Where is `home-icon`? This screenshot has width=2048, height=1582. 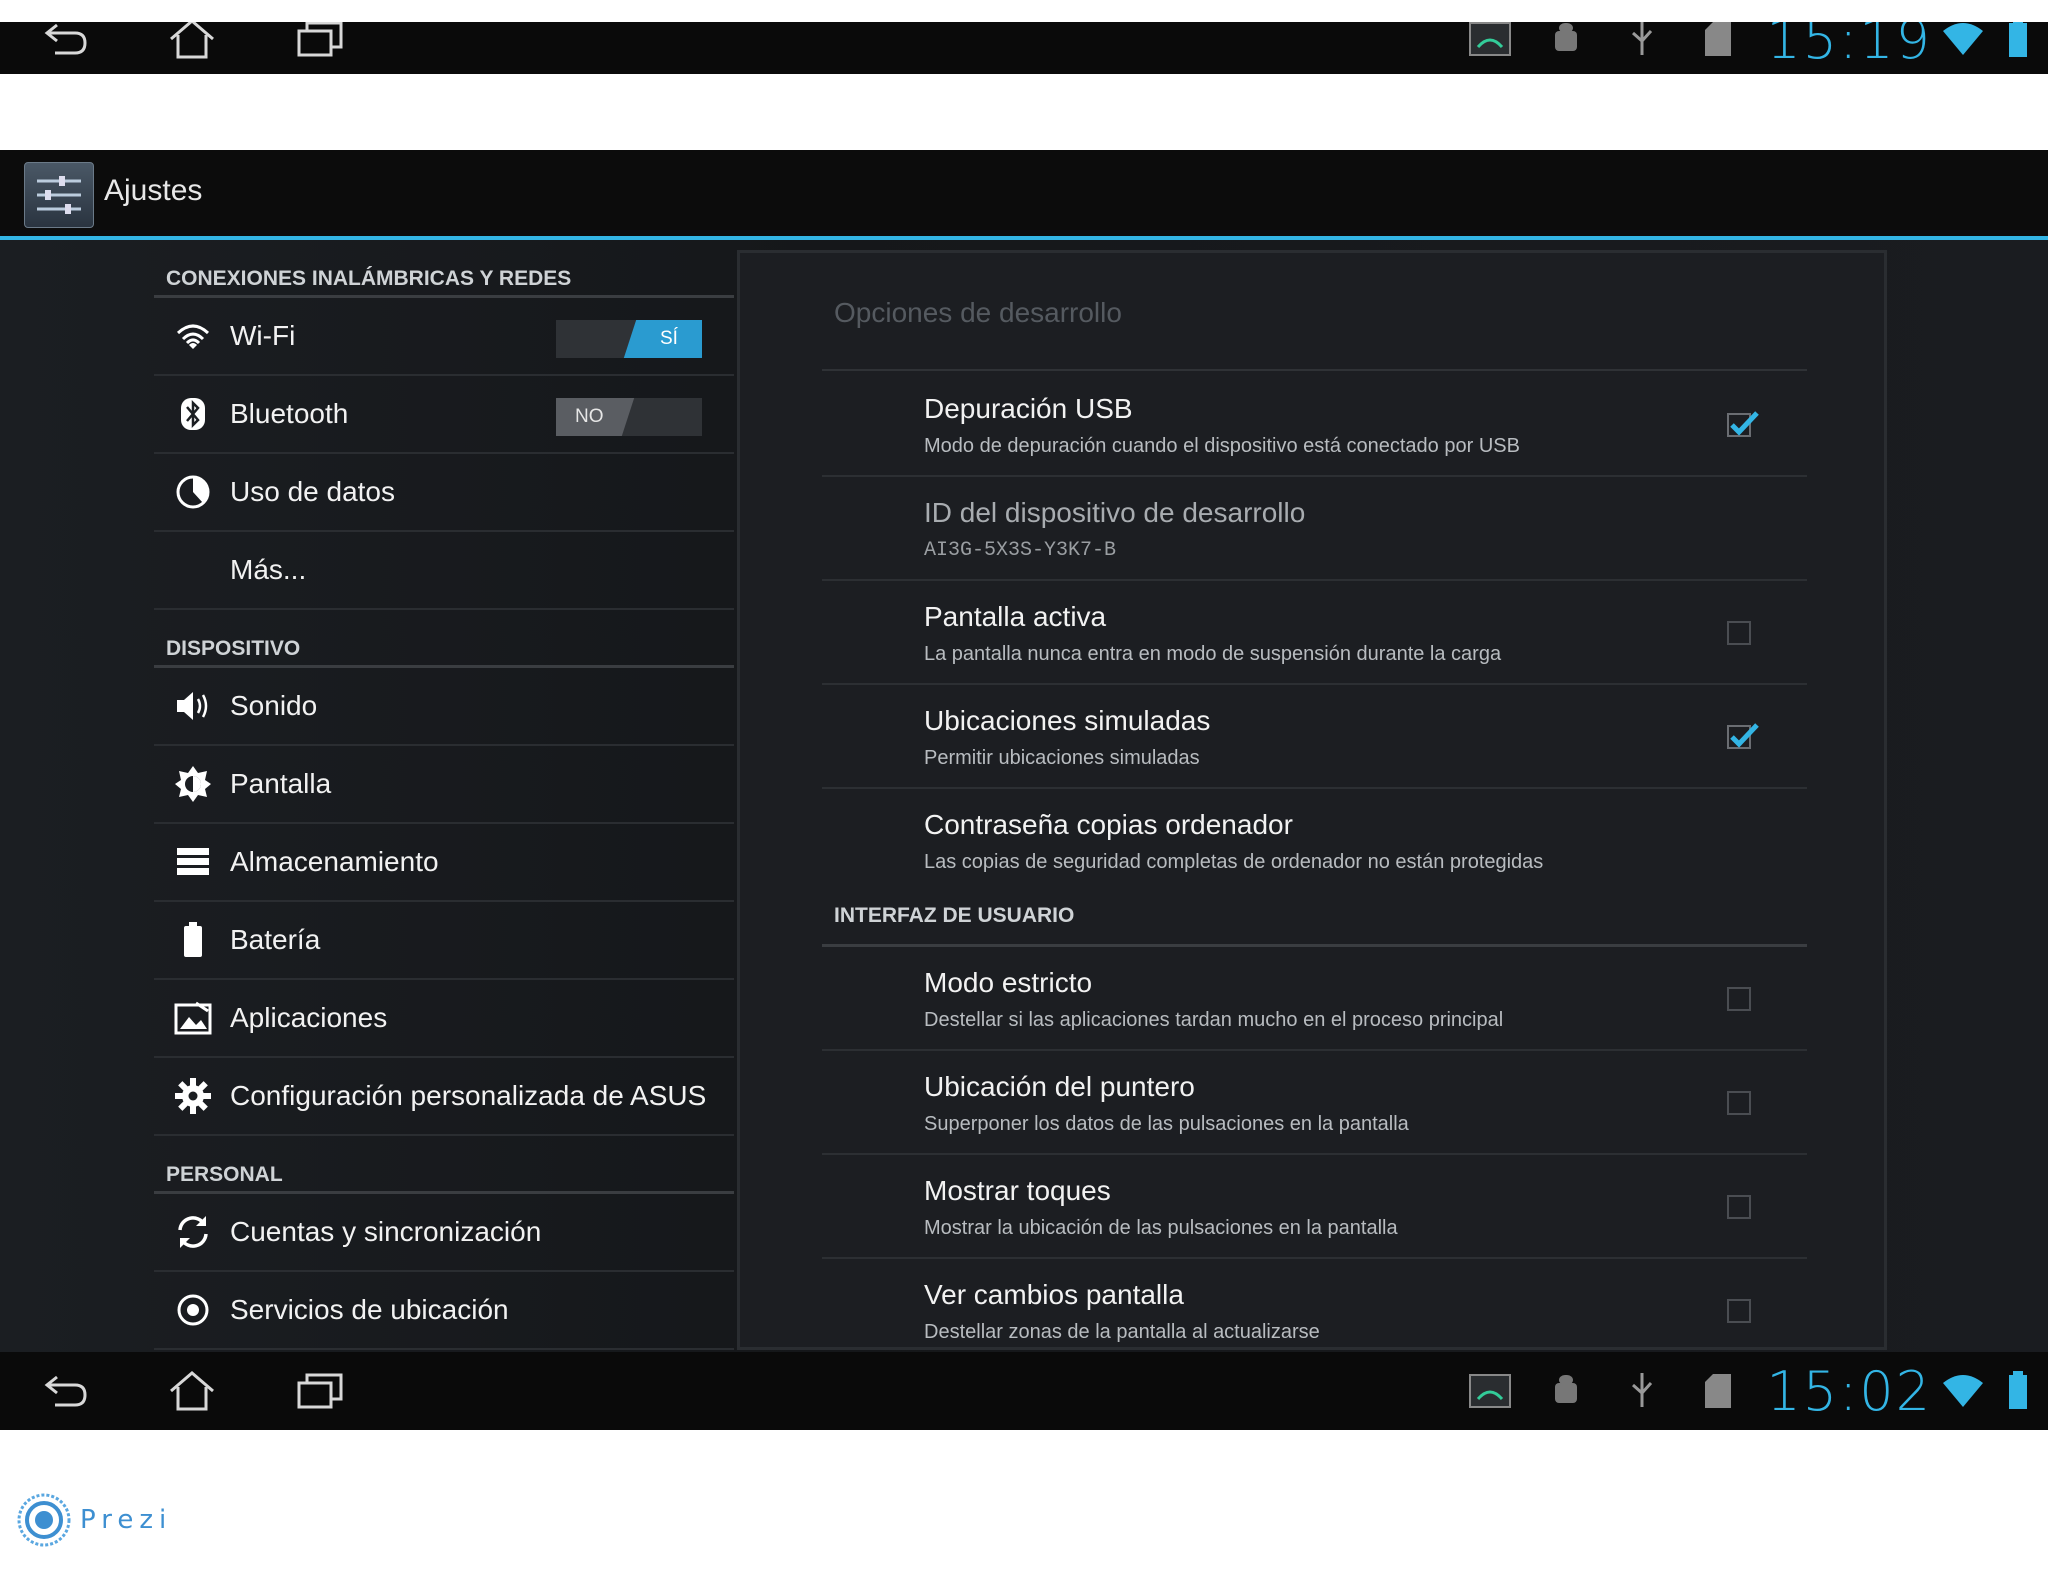
home-icon is located at coordinates (192, 1391).